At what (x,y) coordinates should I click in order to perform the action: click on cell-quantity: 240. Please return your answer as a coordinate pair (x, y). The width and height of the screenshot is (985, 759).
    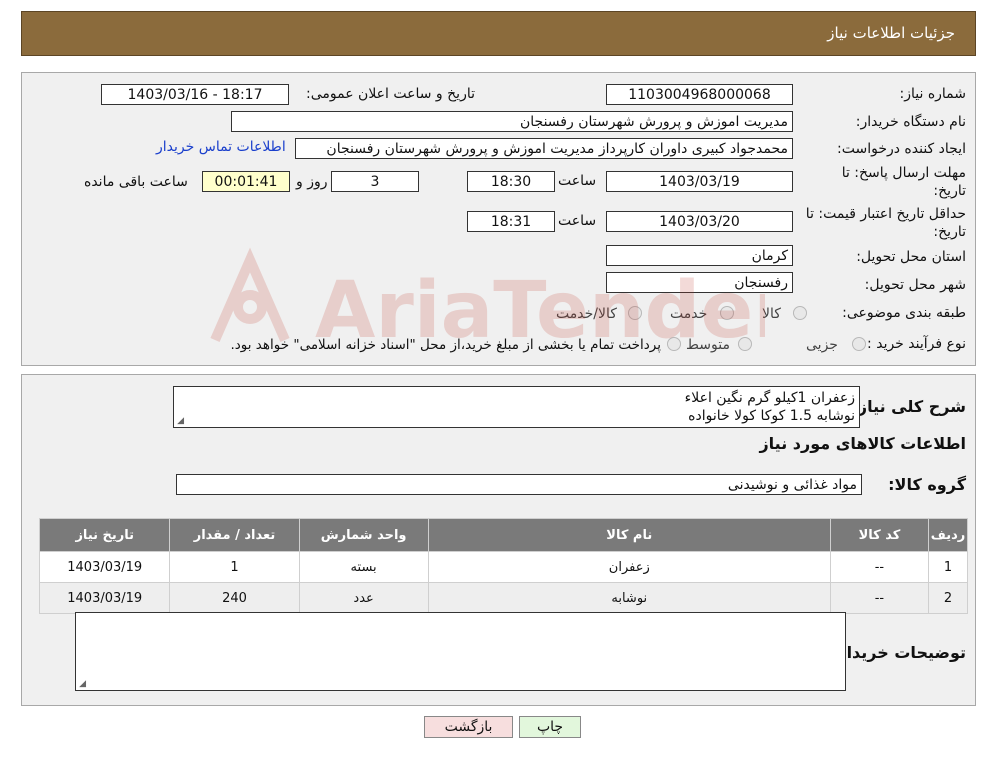
    Looking at the image, I should click on (234, 598).